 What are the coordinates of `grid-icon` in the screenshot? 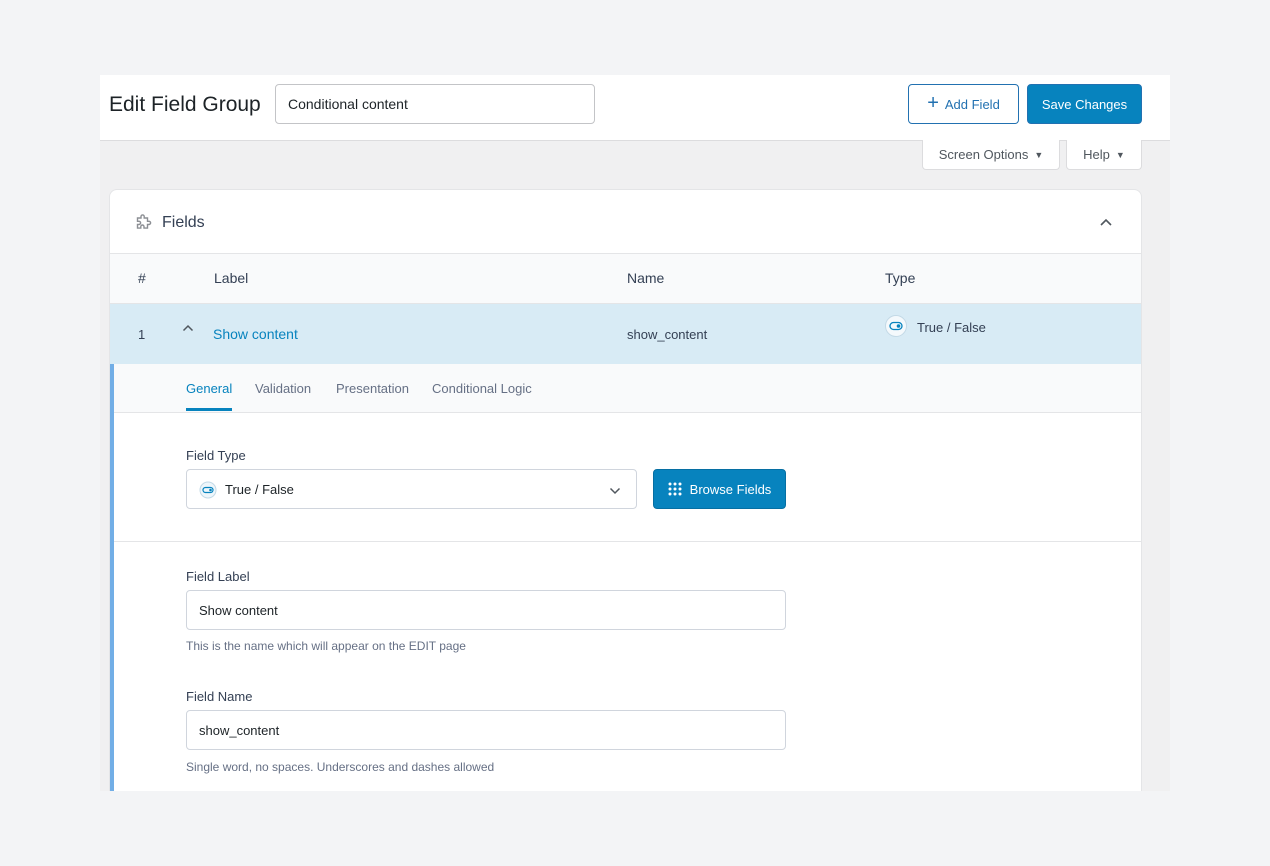 It's located at (675, 489).